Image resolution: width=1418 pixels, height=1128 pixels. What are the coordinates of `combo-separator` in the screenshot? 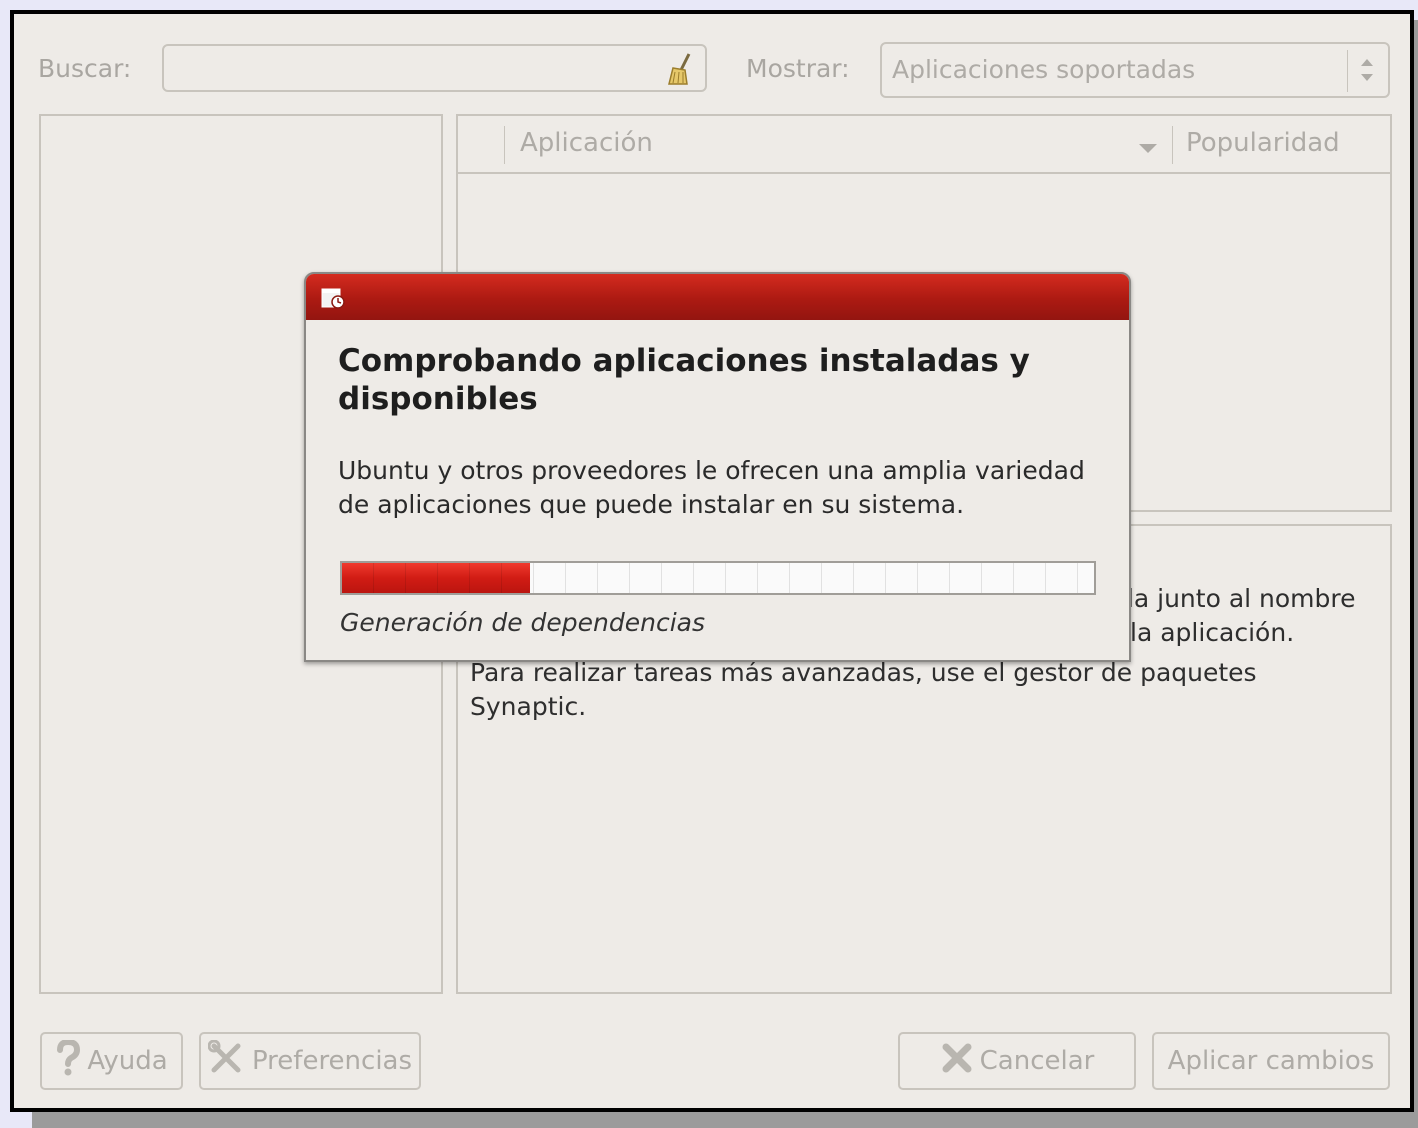 It's located at (1347, 71).